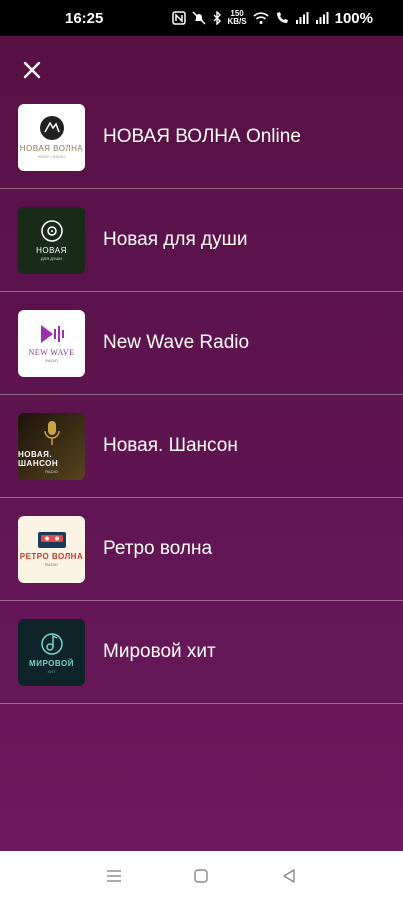 The width and height of the screenshot is (403, 900). I want to click on station-logo-text: НОВАЯ. ШАНСОН, so click(38, 458).